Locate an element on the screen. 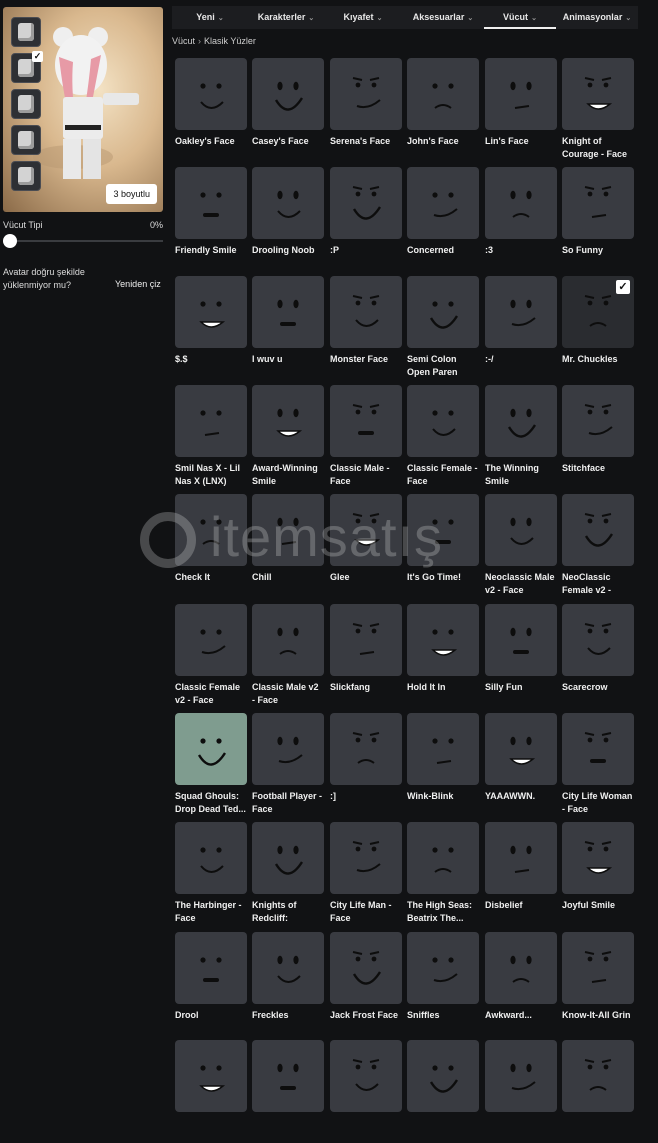 The width and height of the screenshot is (658, 1143). face-card: It's Go Time! is located at coordinates (443, 545).